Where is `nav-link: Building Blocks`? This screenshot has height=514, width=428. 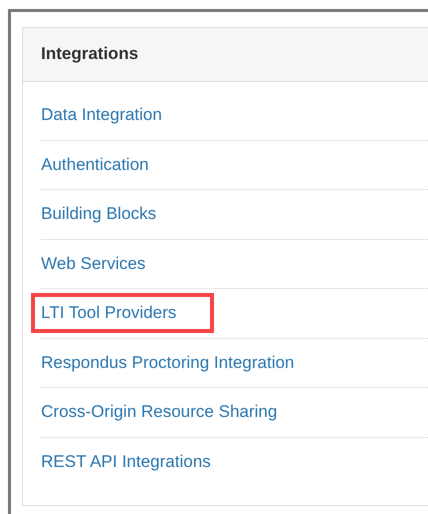 nav-link: Building Blocks is located at coordinates (98, 214).